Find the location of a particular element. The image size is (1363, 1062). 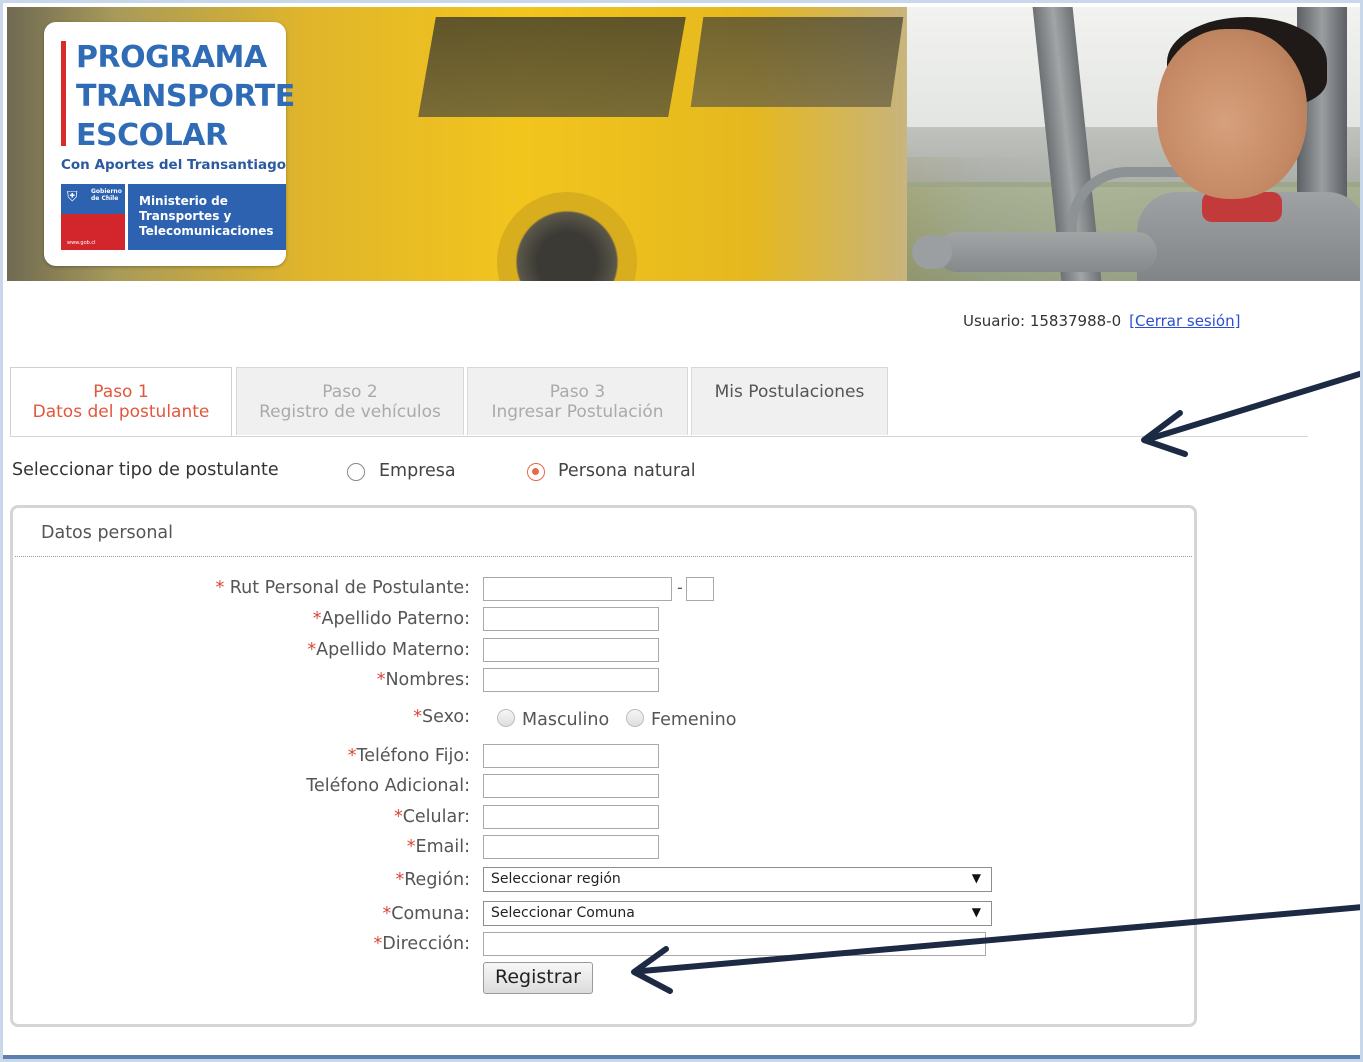

label-celular: *Celular: is located at coordinates (431, 817).